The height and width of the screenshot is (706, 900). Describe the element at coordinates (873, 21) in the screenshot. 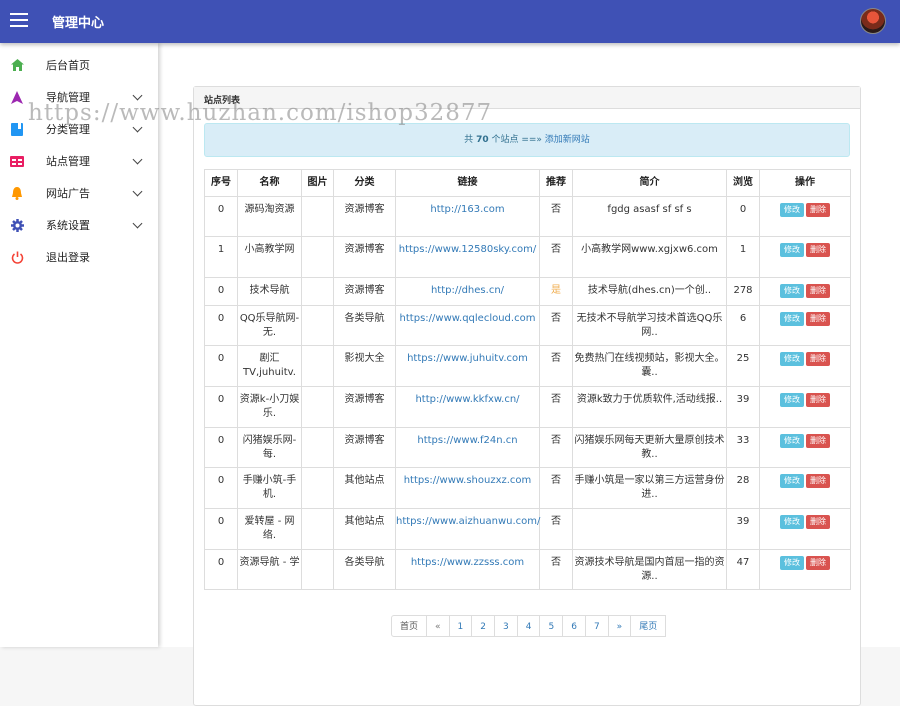

I see `user-avatar` at that location.